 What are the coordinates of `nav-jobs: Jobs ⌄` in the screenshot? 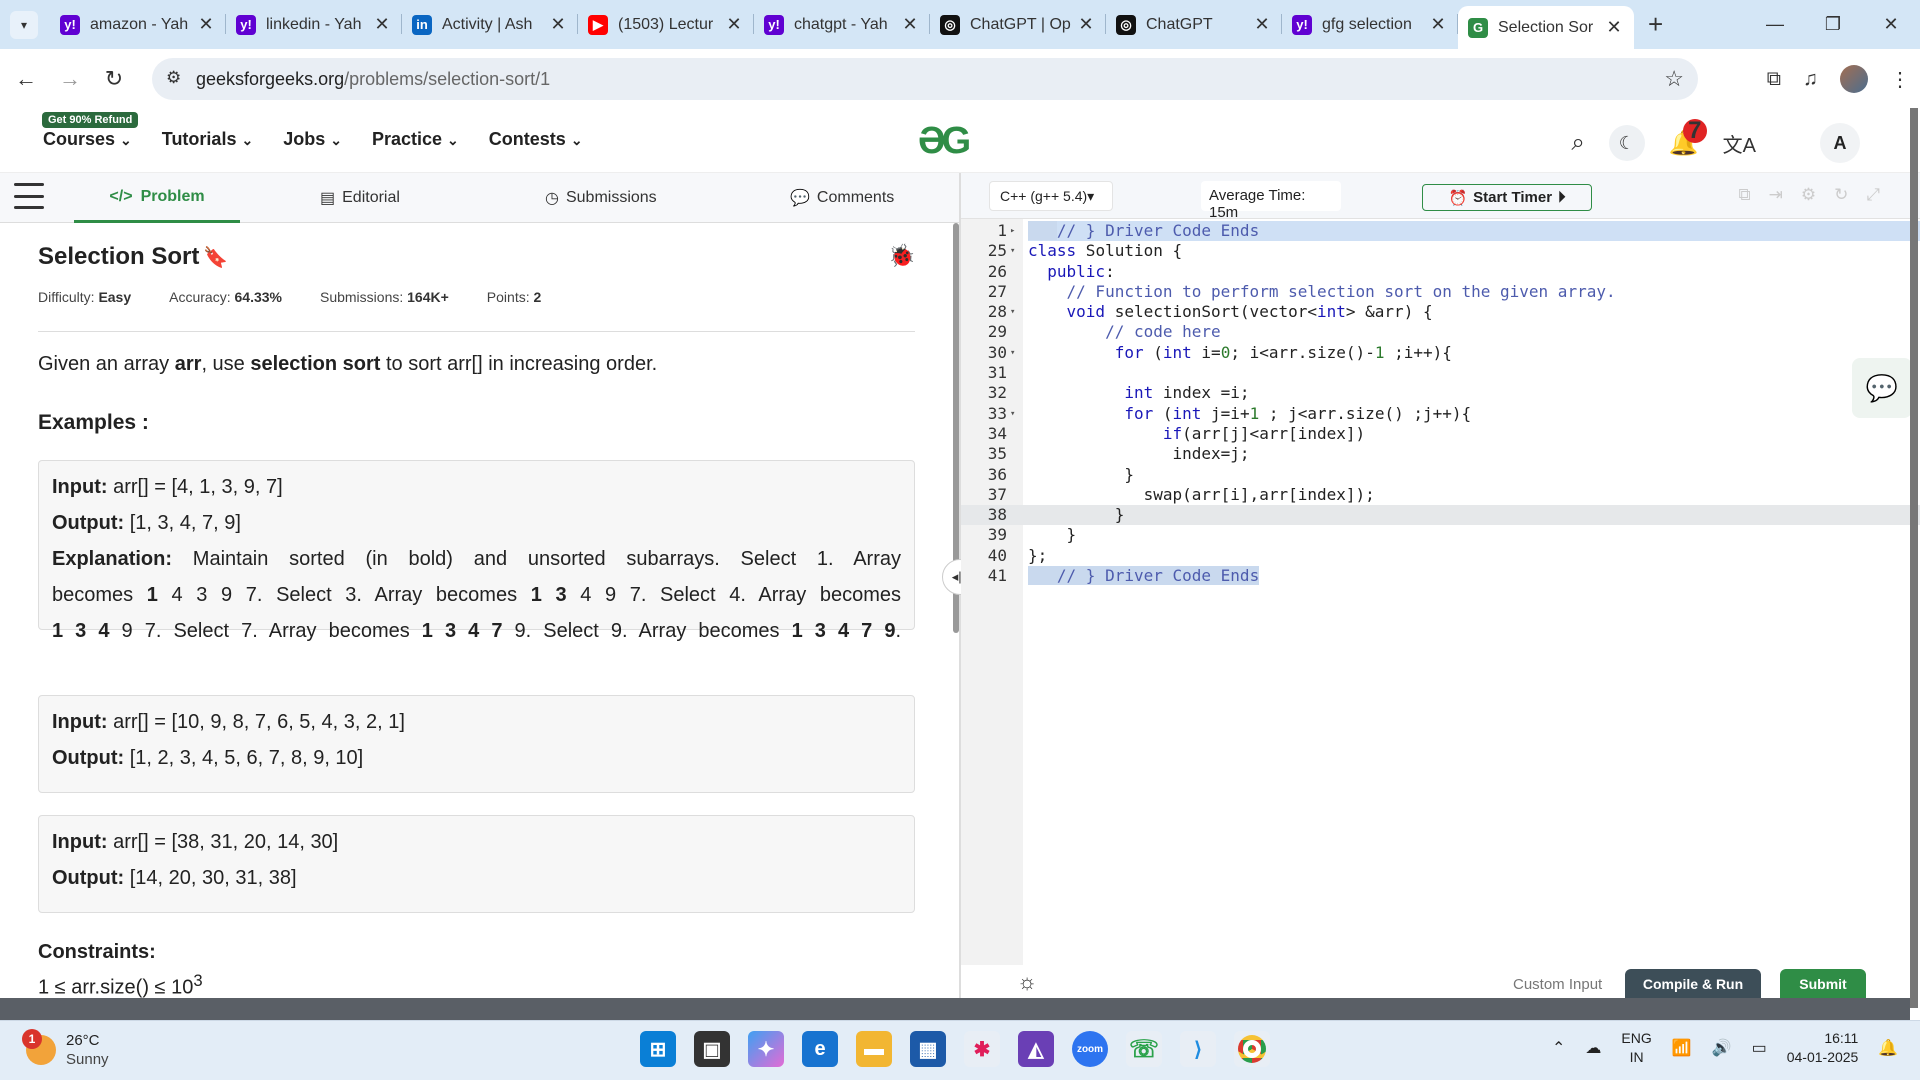 It's located at (312, 139).